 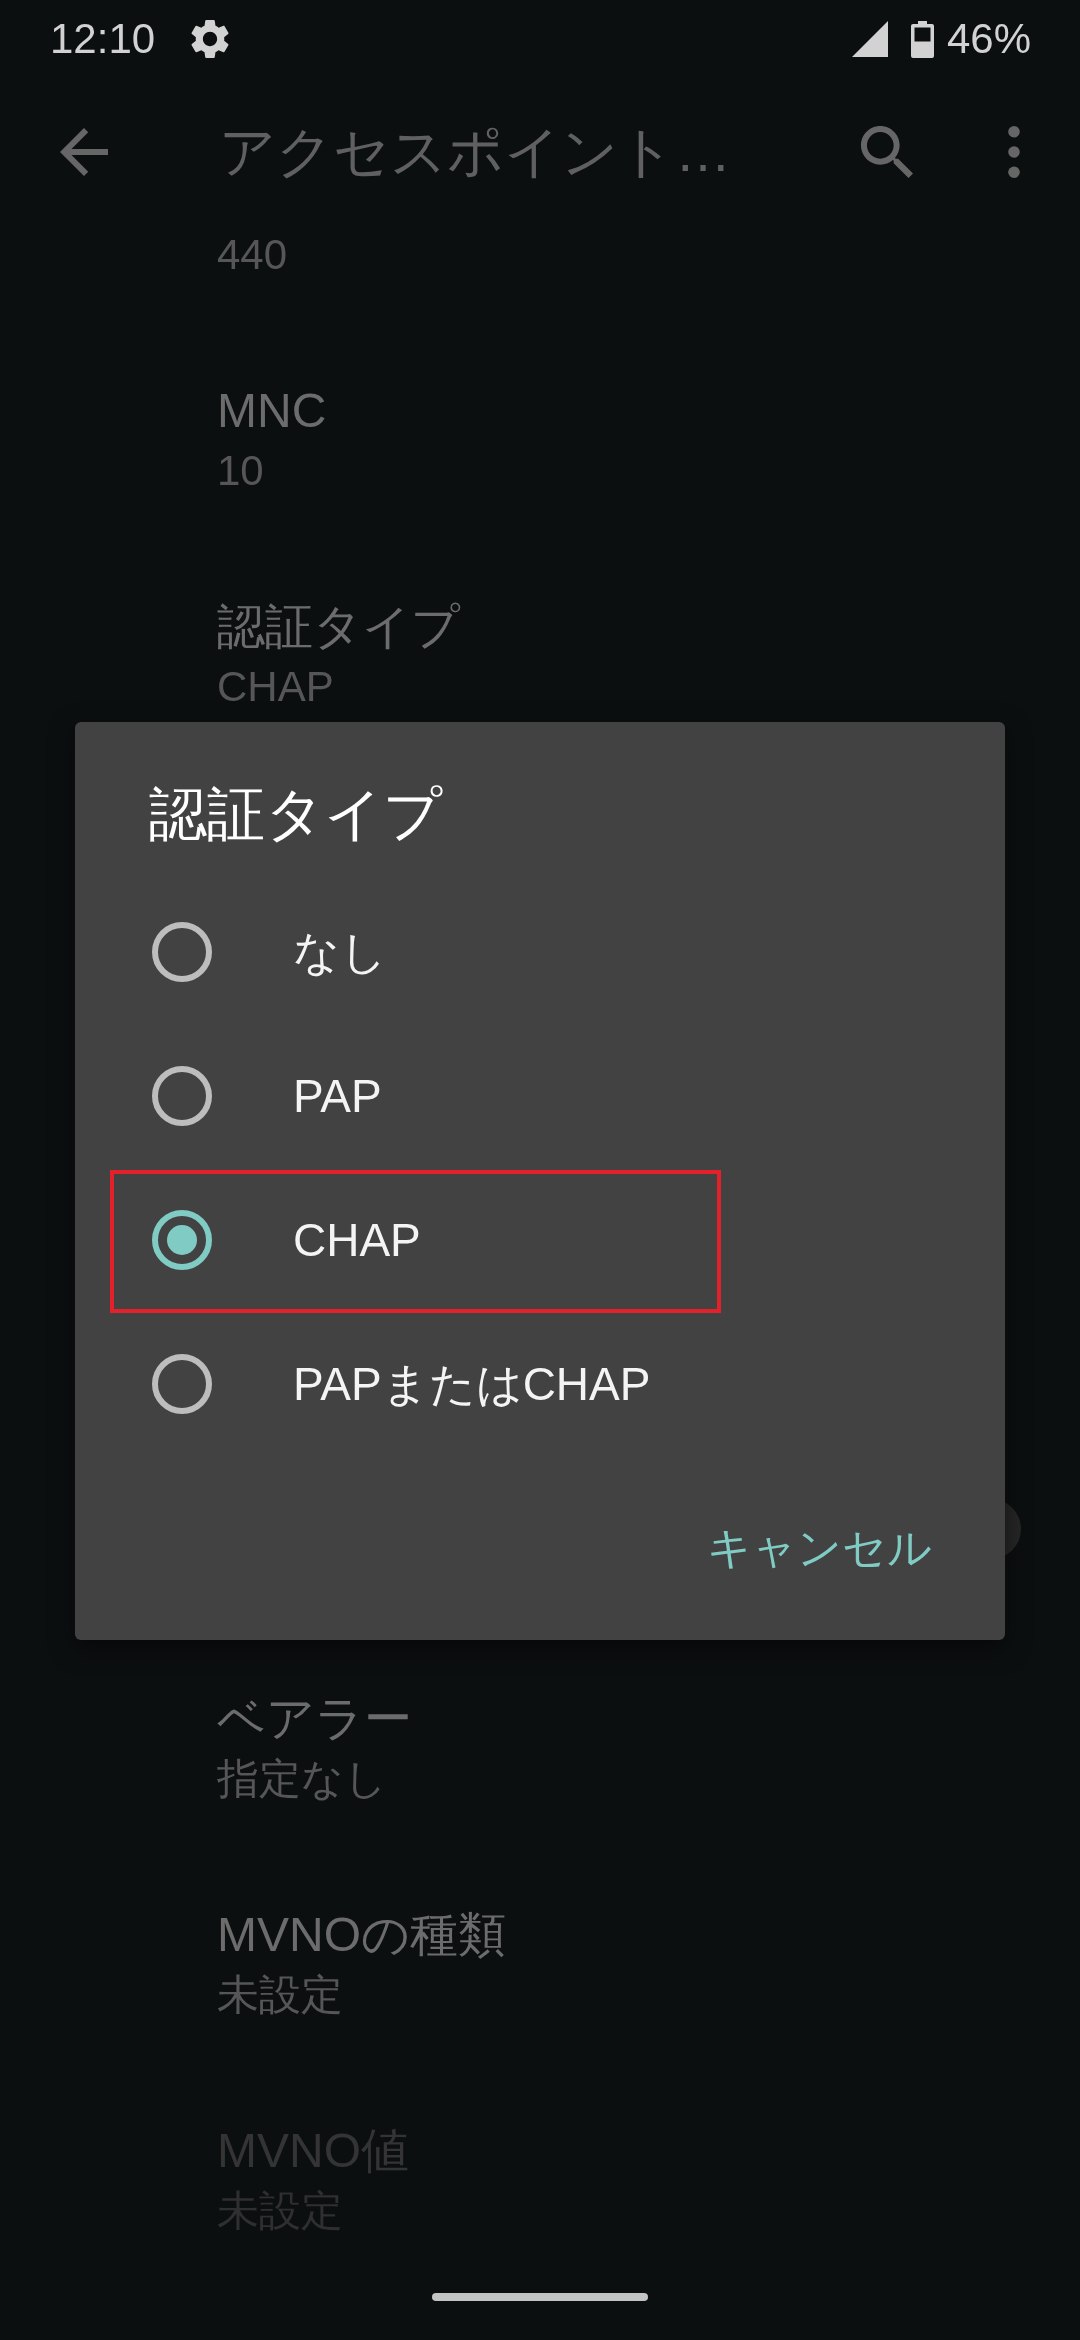 I want to click on setting-value: 指定なし, so click(x=302, y=1779).